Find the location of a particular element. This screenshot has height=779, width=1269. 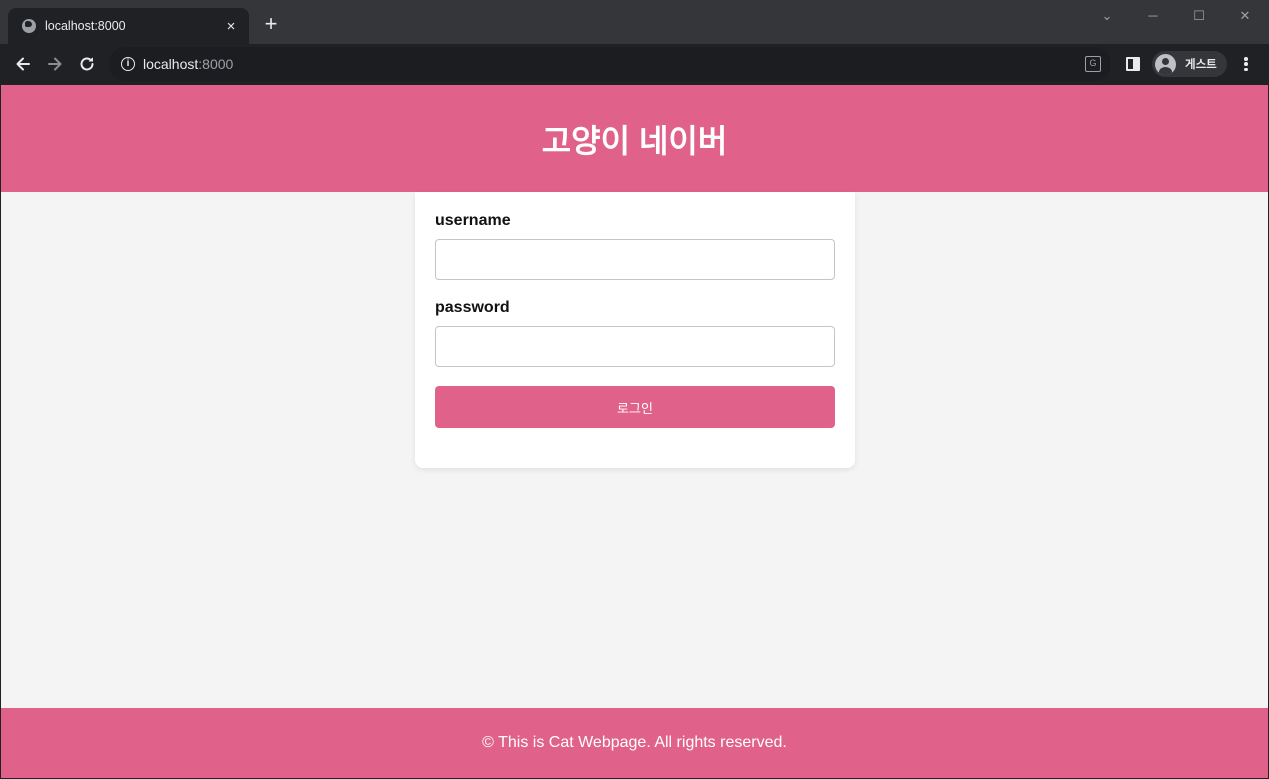

side-panel-icon is located at coordinates (1133, 64).